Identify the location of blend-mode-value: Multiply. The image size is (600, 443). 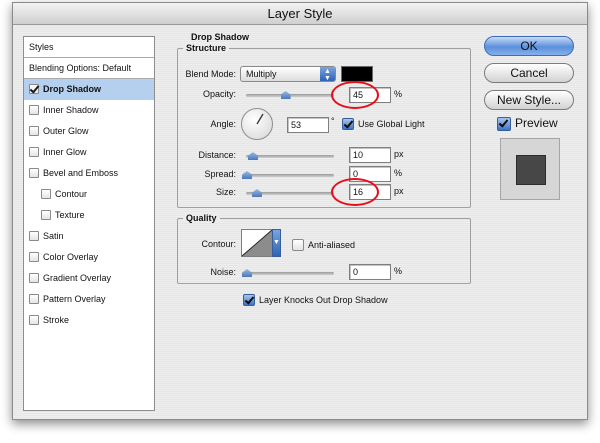
(261, 74).